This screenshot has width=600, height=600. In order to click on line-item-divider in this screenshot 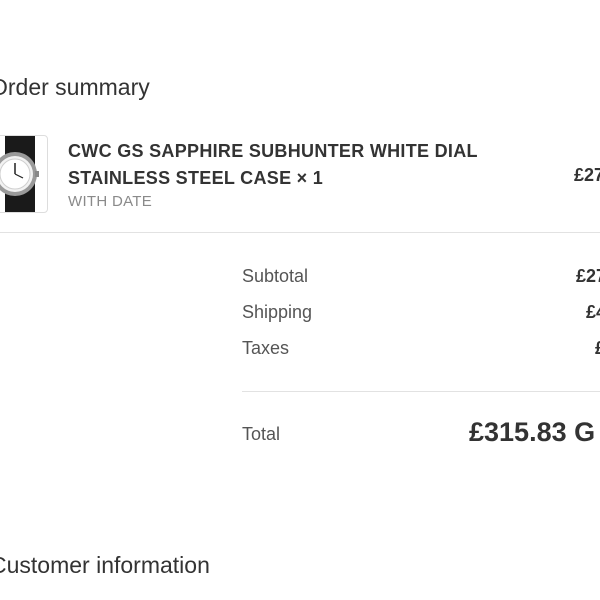, I will do `click(300, 232)`.